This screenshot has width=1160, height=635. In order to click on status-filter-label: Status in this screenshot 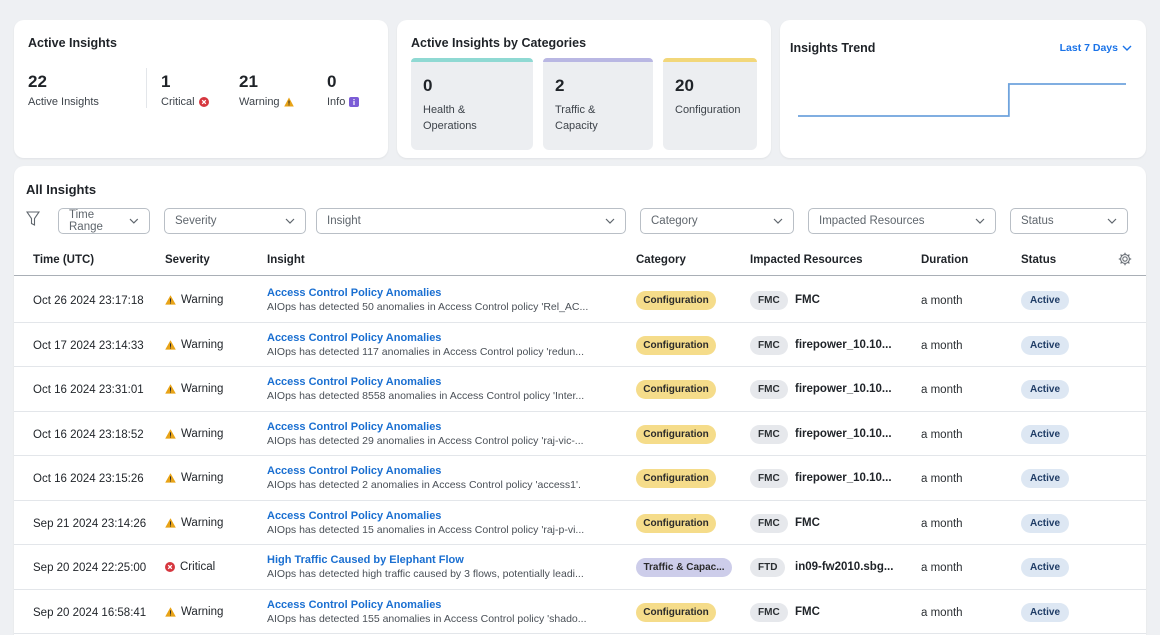, I will do `click(1037, 221)`.